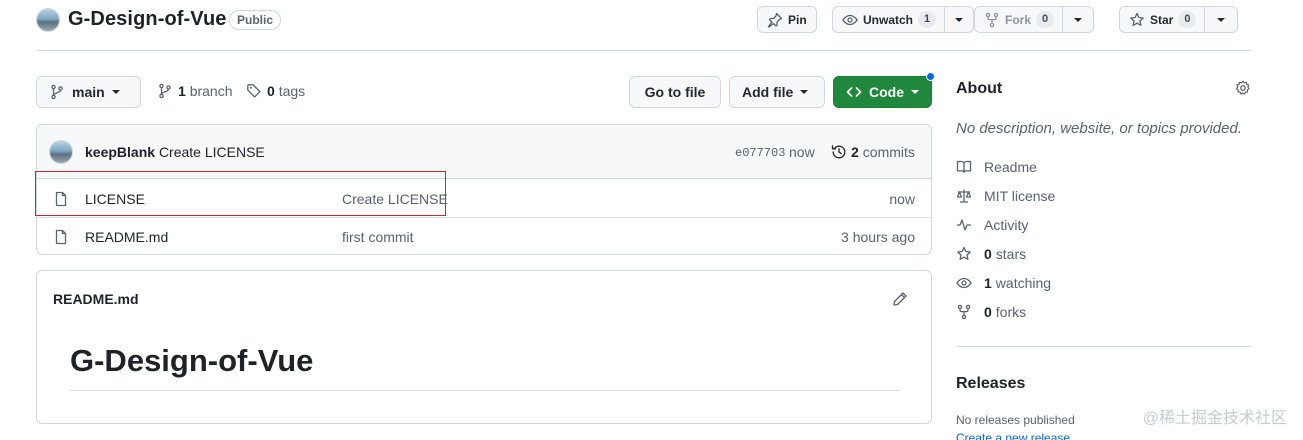 Image resolution: width=1303 pixels, height=440 pixels. Describe the element at coordinates (1023, 283) in the screenshot. I see `watching-word: watching` at that location.